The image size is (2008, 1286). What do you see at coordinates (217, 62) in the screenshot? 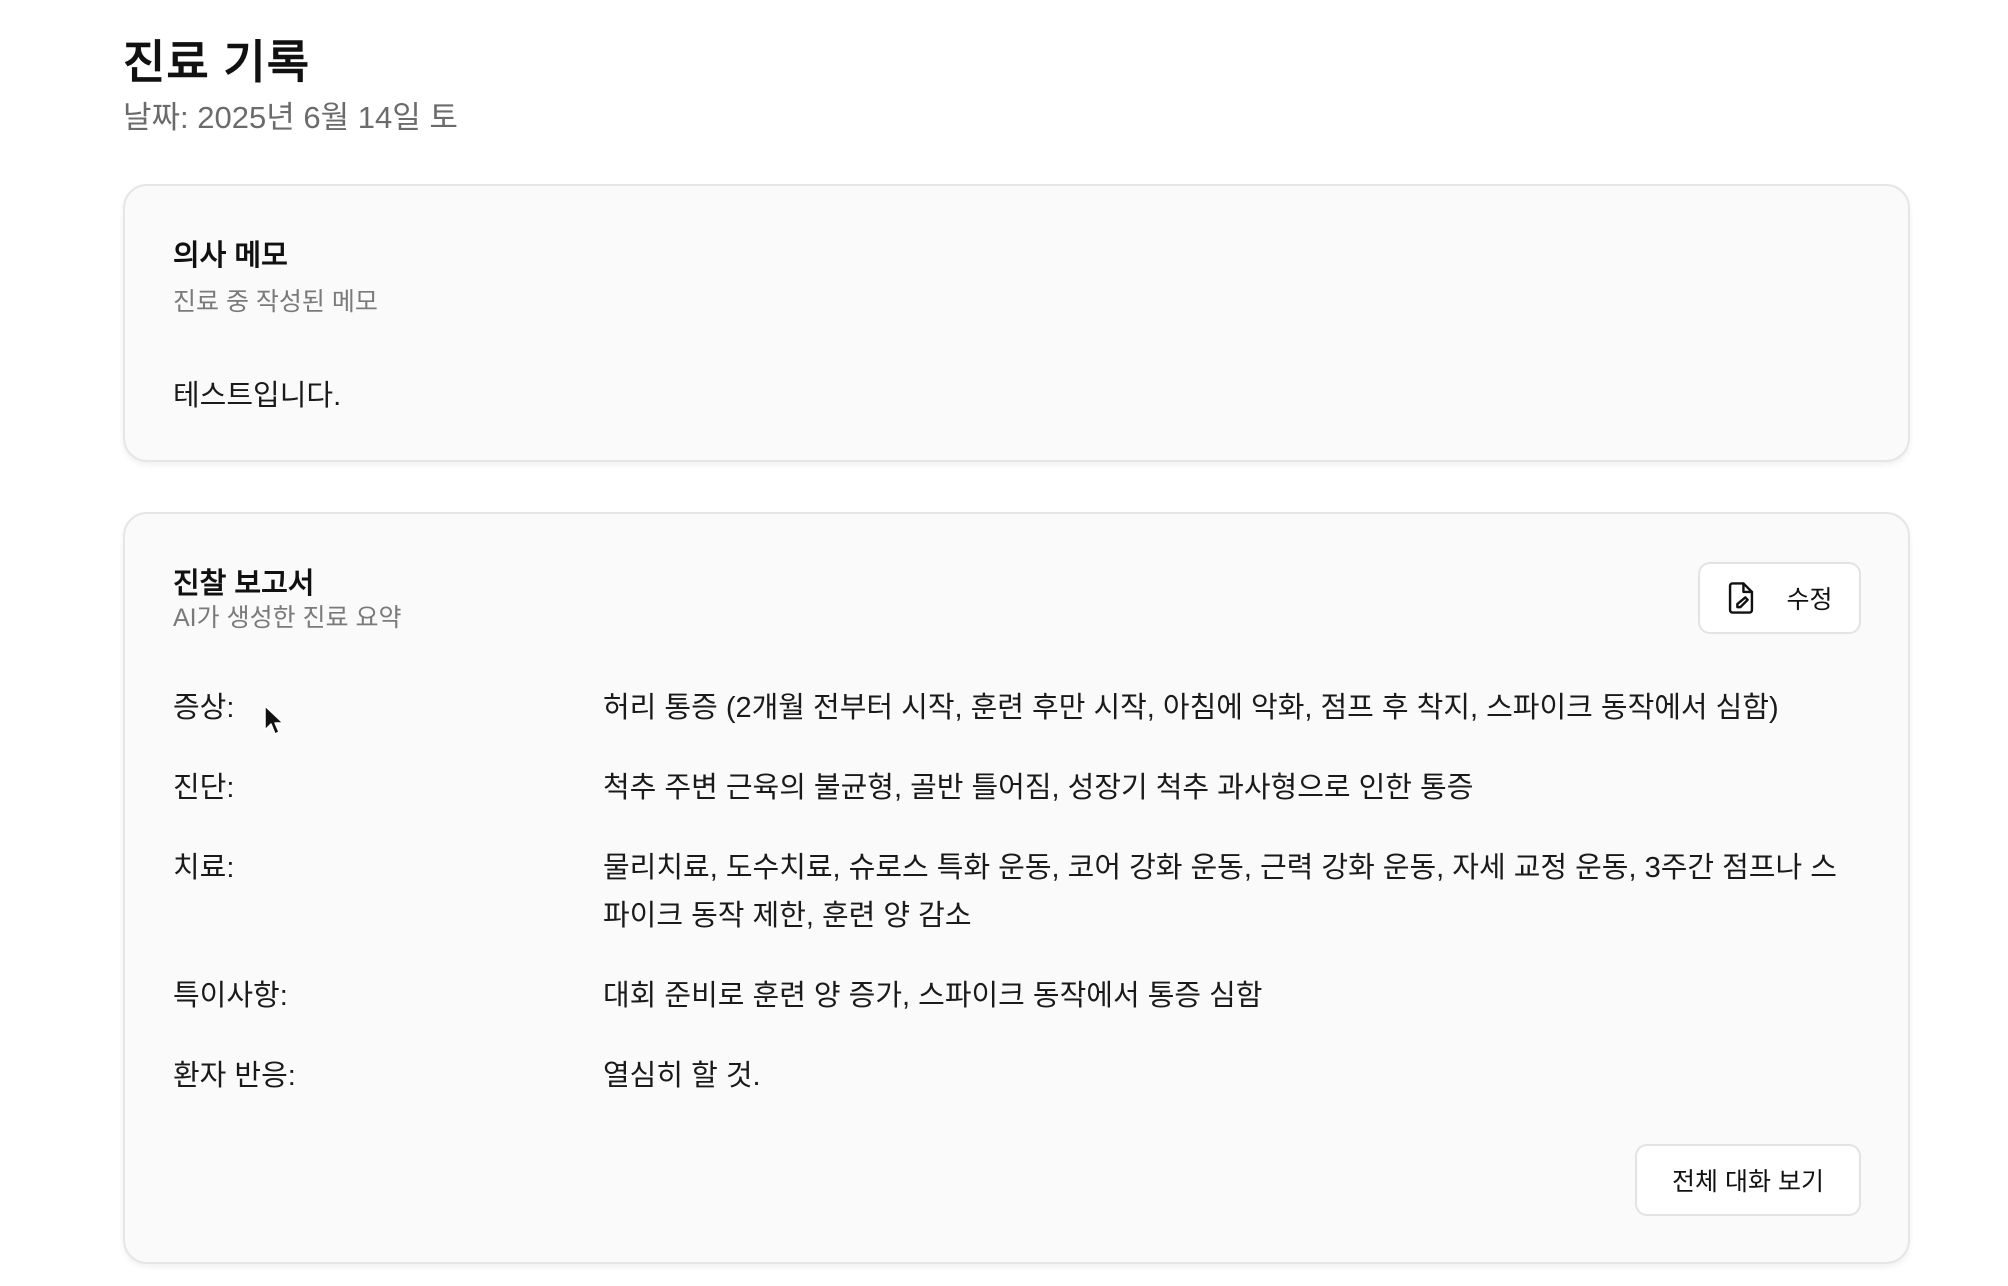
I see `page-title: 진료 기록` at bounding box center [217, 62].